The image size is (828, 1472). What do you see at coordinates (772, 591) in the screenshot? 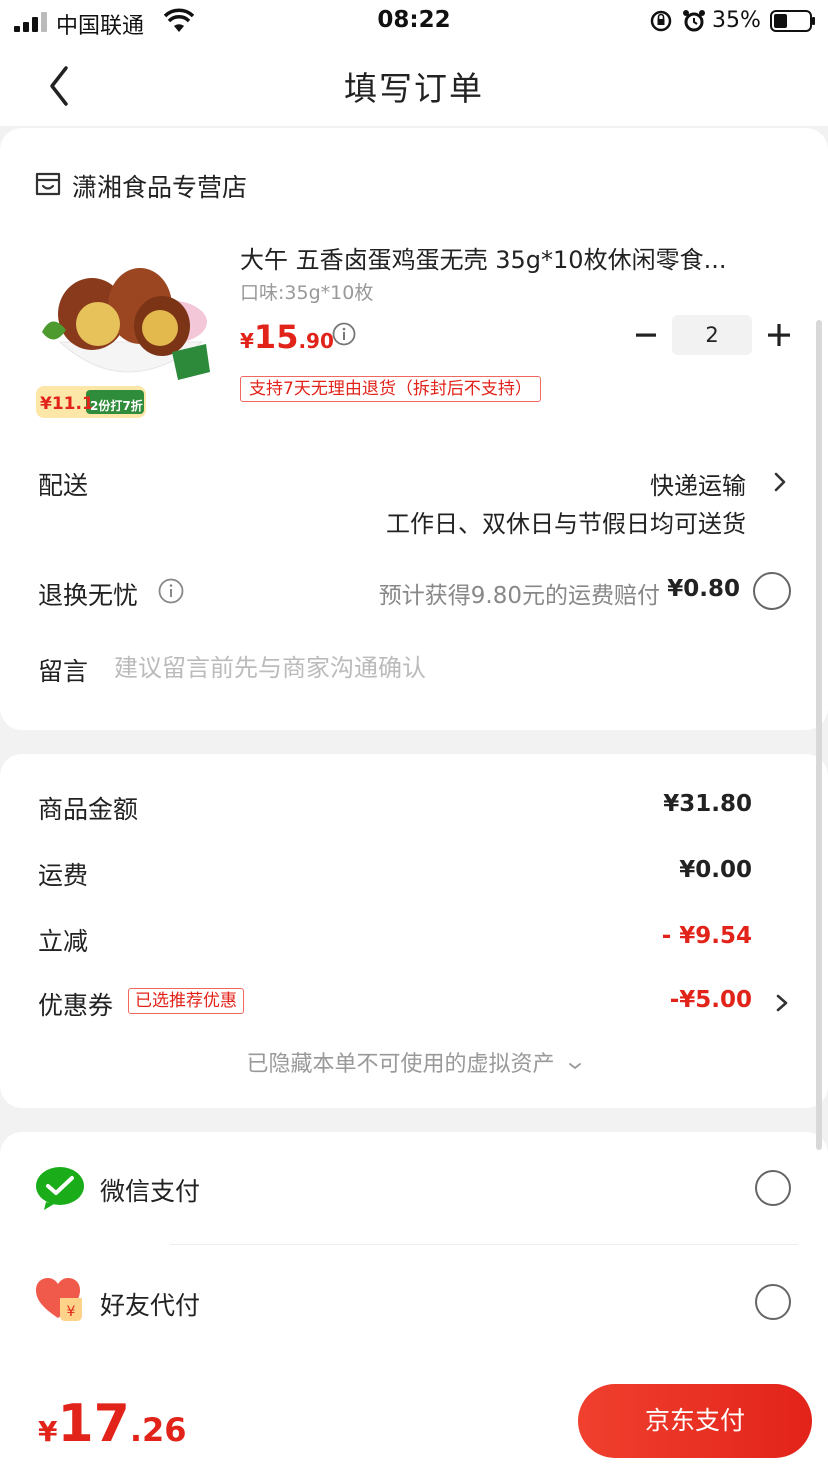
I see `return-insurance-radio` at bounding box center [772, 591].